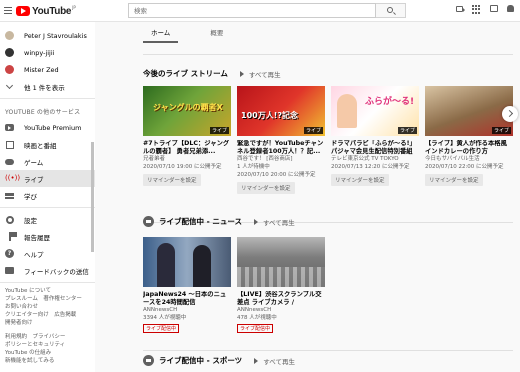 This screenshot has width=520, height=372. What do you see at coordinates (460, 9) in the screenshot?
I see `create-video-icon` at bounding box center [460, 9].